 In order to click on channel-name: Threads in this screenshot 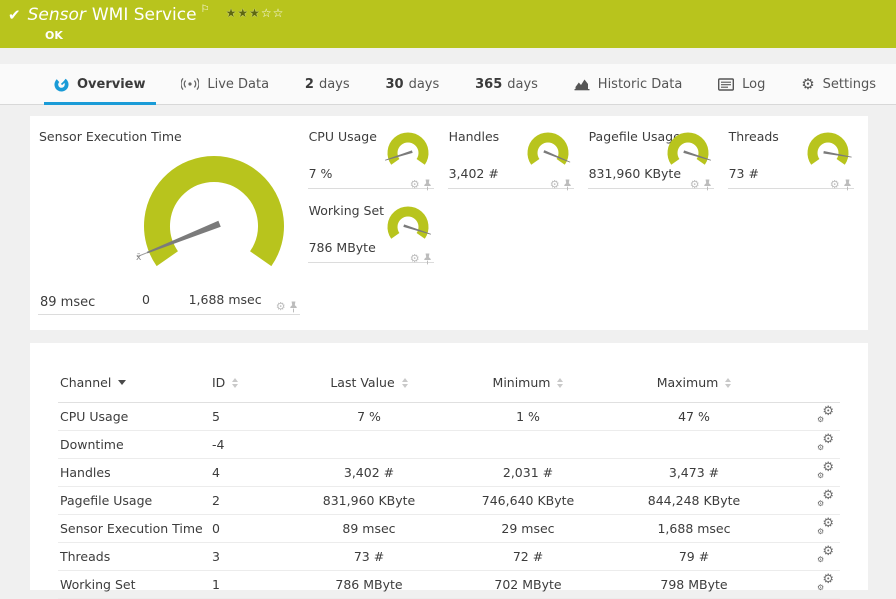, I will do `click(134, 556)`.